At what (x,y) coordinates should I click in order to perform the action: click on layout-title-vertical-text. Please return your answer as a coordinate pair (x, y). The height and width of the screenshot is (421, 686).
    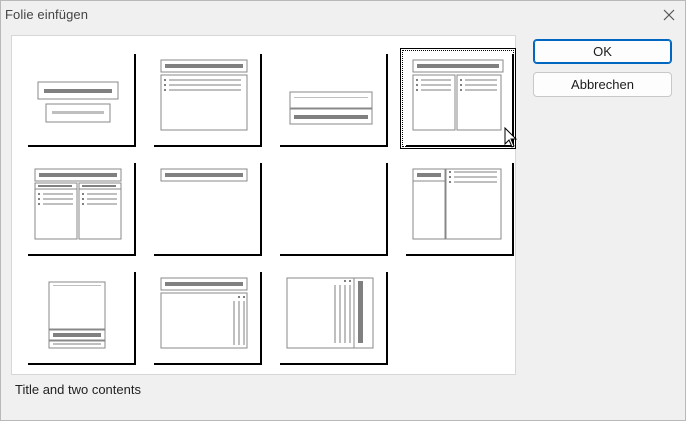
    Looking at the image, I should click on (206, 316).